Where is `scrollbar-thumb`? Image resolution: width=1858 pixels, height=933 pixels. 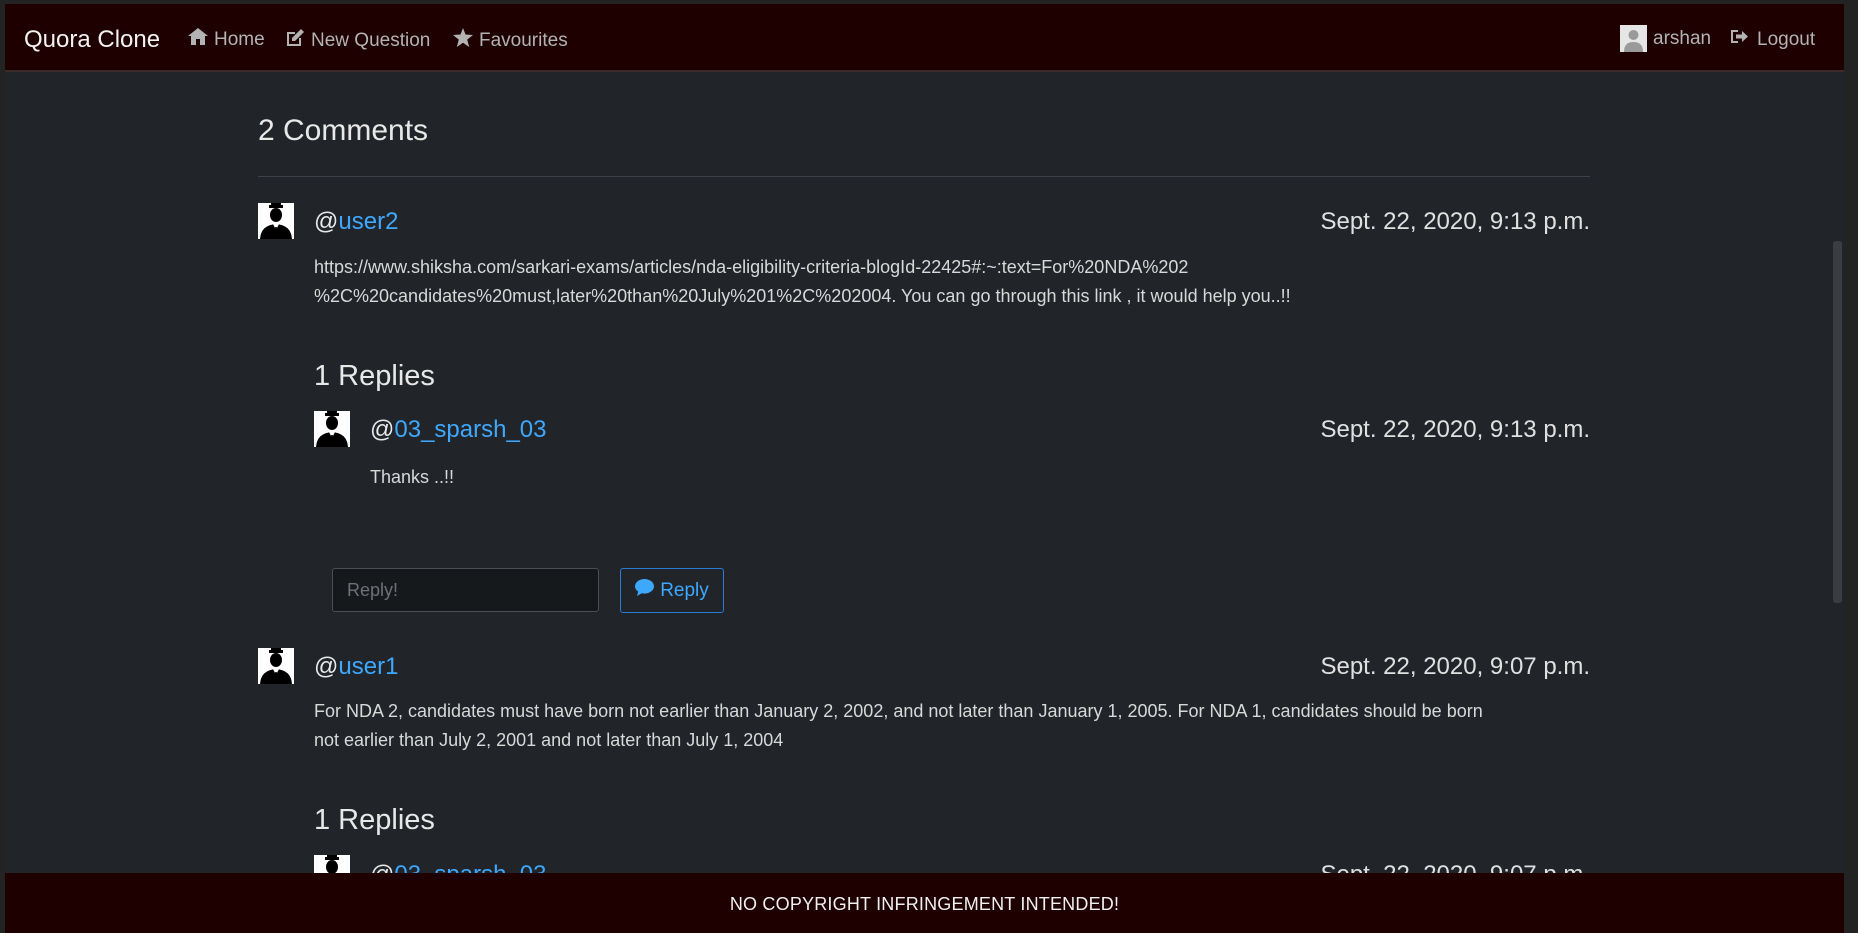
scrollbar-thumb is located at coordinates (1837, 422).